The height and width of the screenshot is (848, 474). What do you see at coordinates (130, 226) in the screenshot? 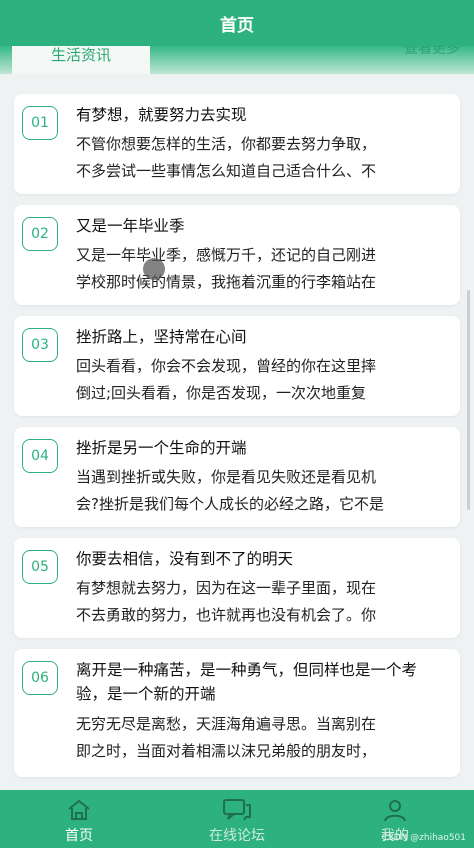
I see `item-title: 又是一年毕业季` at bounding box center [130, 226].